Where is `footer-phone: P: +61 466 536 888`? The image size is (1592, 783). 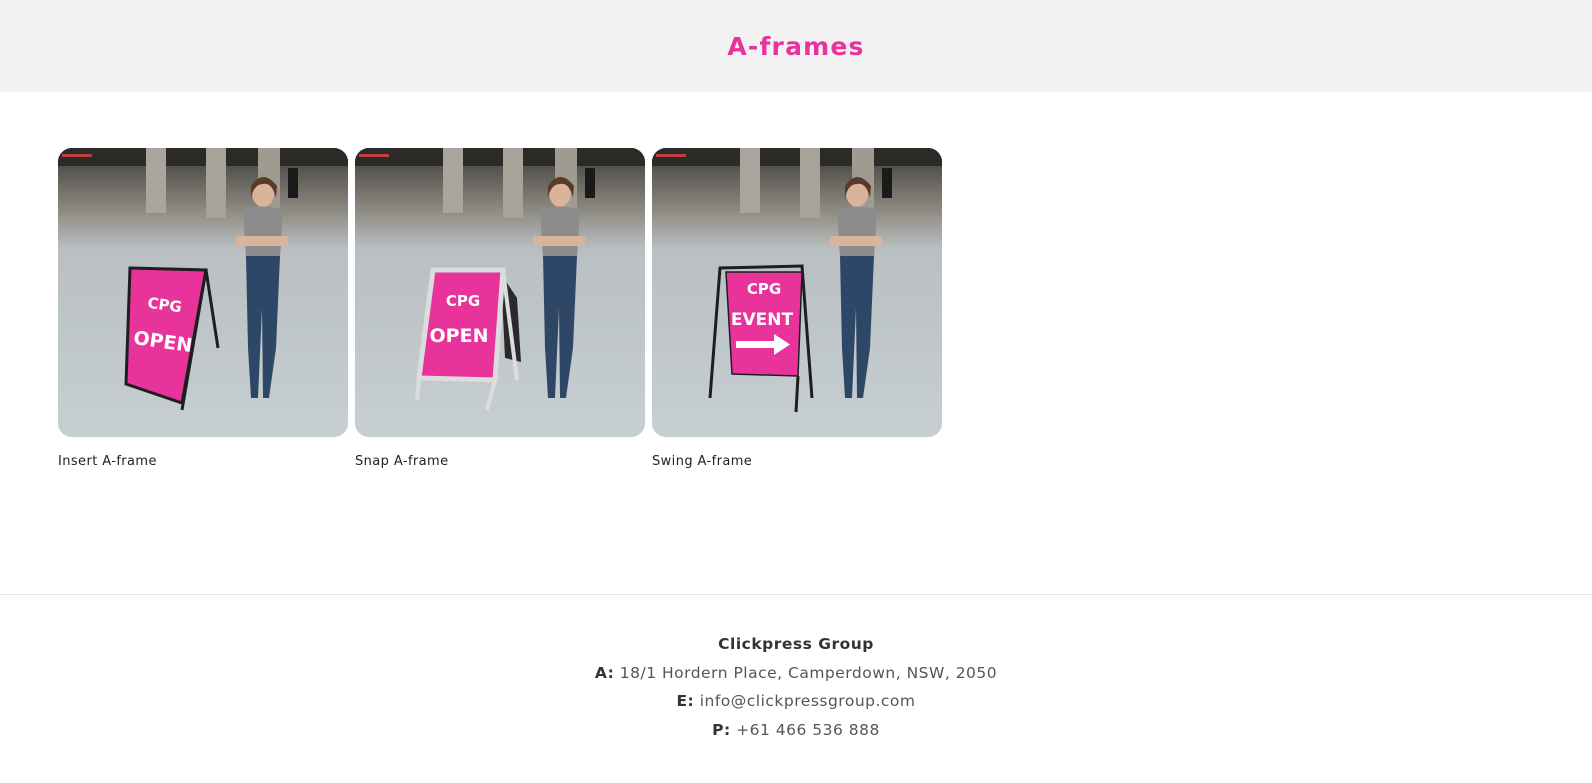
footer-phone: P: +61 466 536 888 is located at coordinates (796, 730).